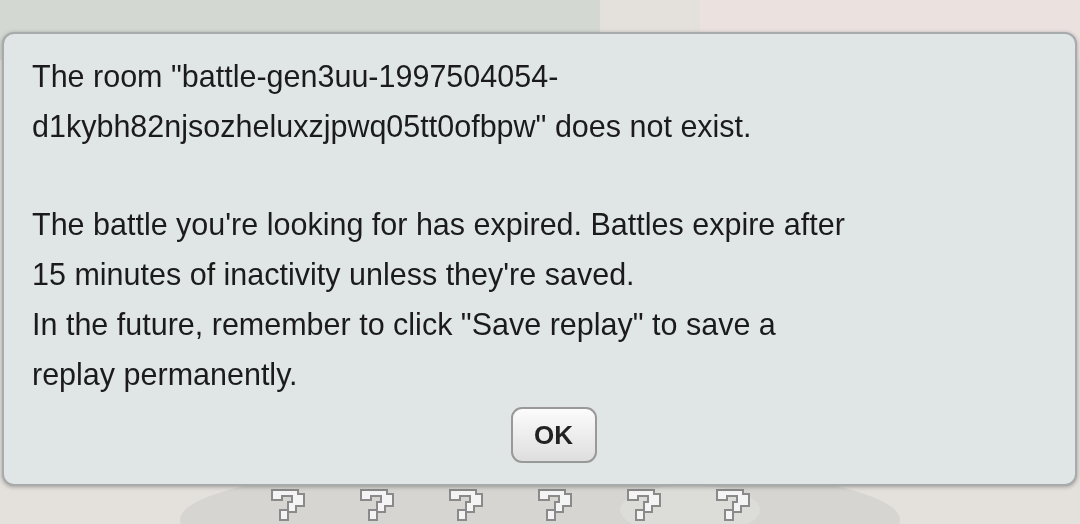 This screenshot has height=524, width=1080. What do you see at coordinates (333, 275) in the screenshot?
I see `message-text: 15 minutes of inactivity unless they're saved.` at bounding box center [333, 275].